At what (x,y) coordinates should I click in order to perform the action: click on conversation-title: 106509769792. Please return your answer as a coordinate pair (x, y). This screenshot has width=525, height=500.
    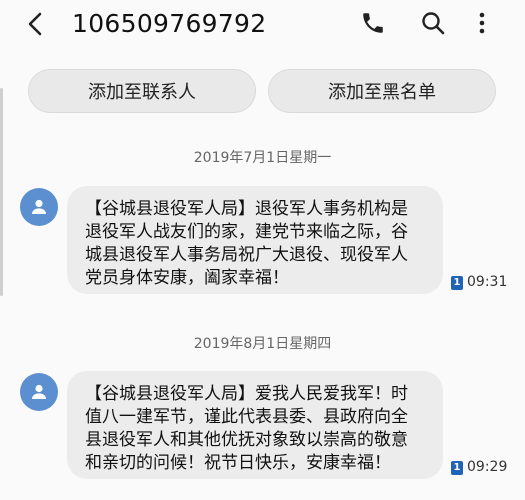
    Looking at the image, I should click on (169, 23).